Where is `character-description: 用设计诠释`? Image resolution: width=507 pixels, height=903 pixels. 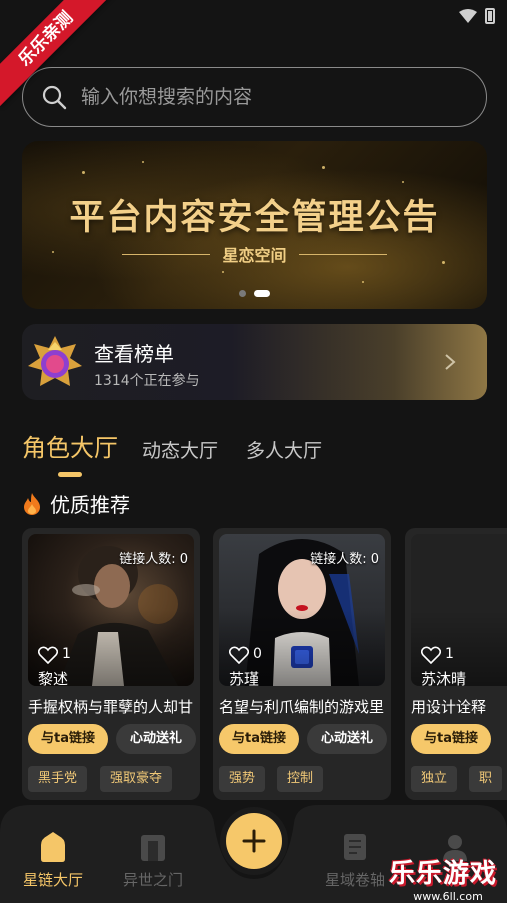 character-description: 用设计诠释 is located at coordinates (449, 707).